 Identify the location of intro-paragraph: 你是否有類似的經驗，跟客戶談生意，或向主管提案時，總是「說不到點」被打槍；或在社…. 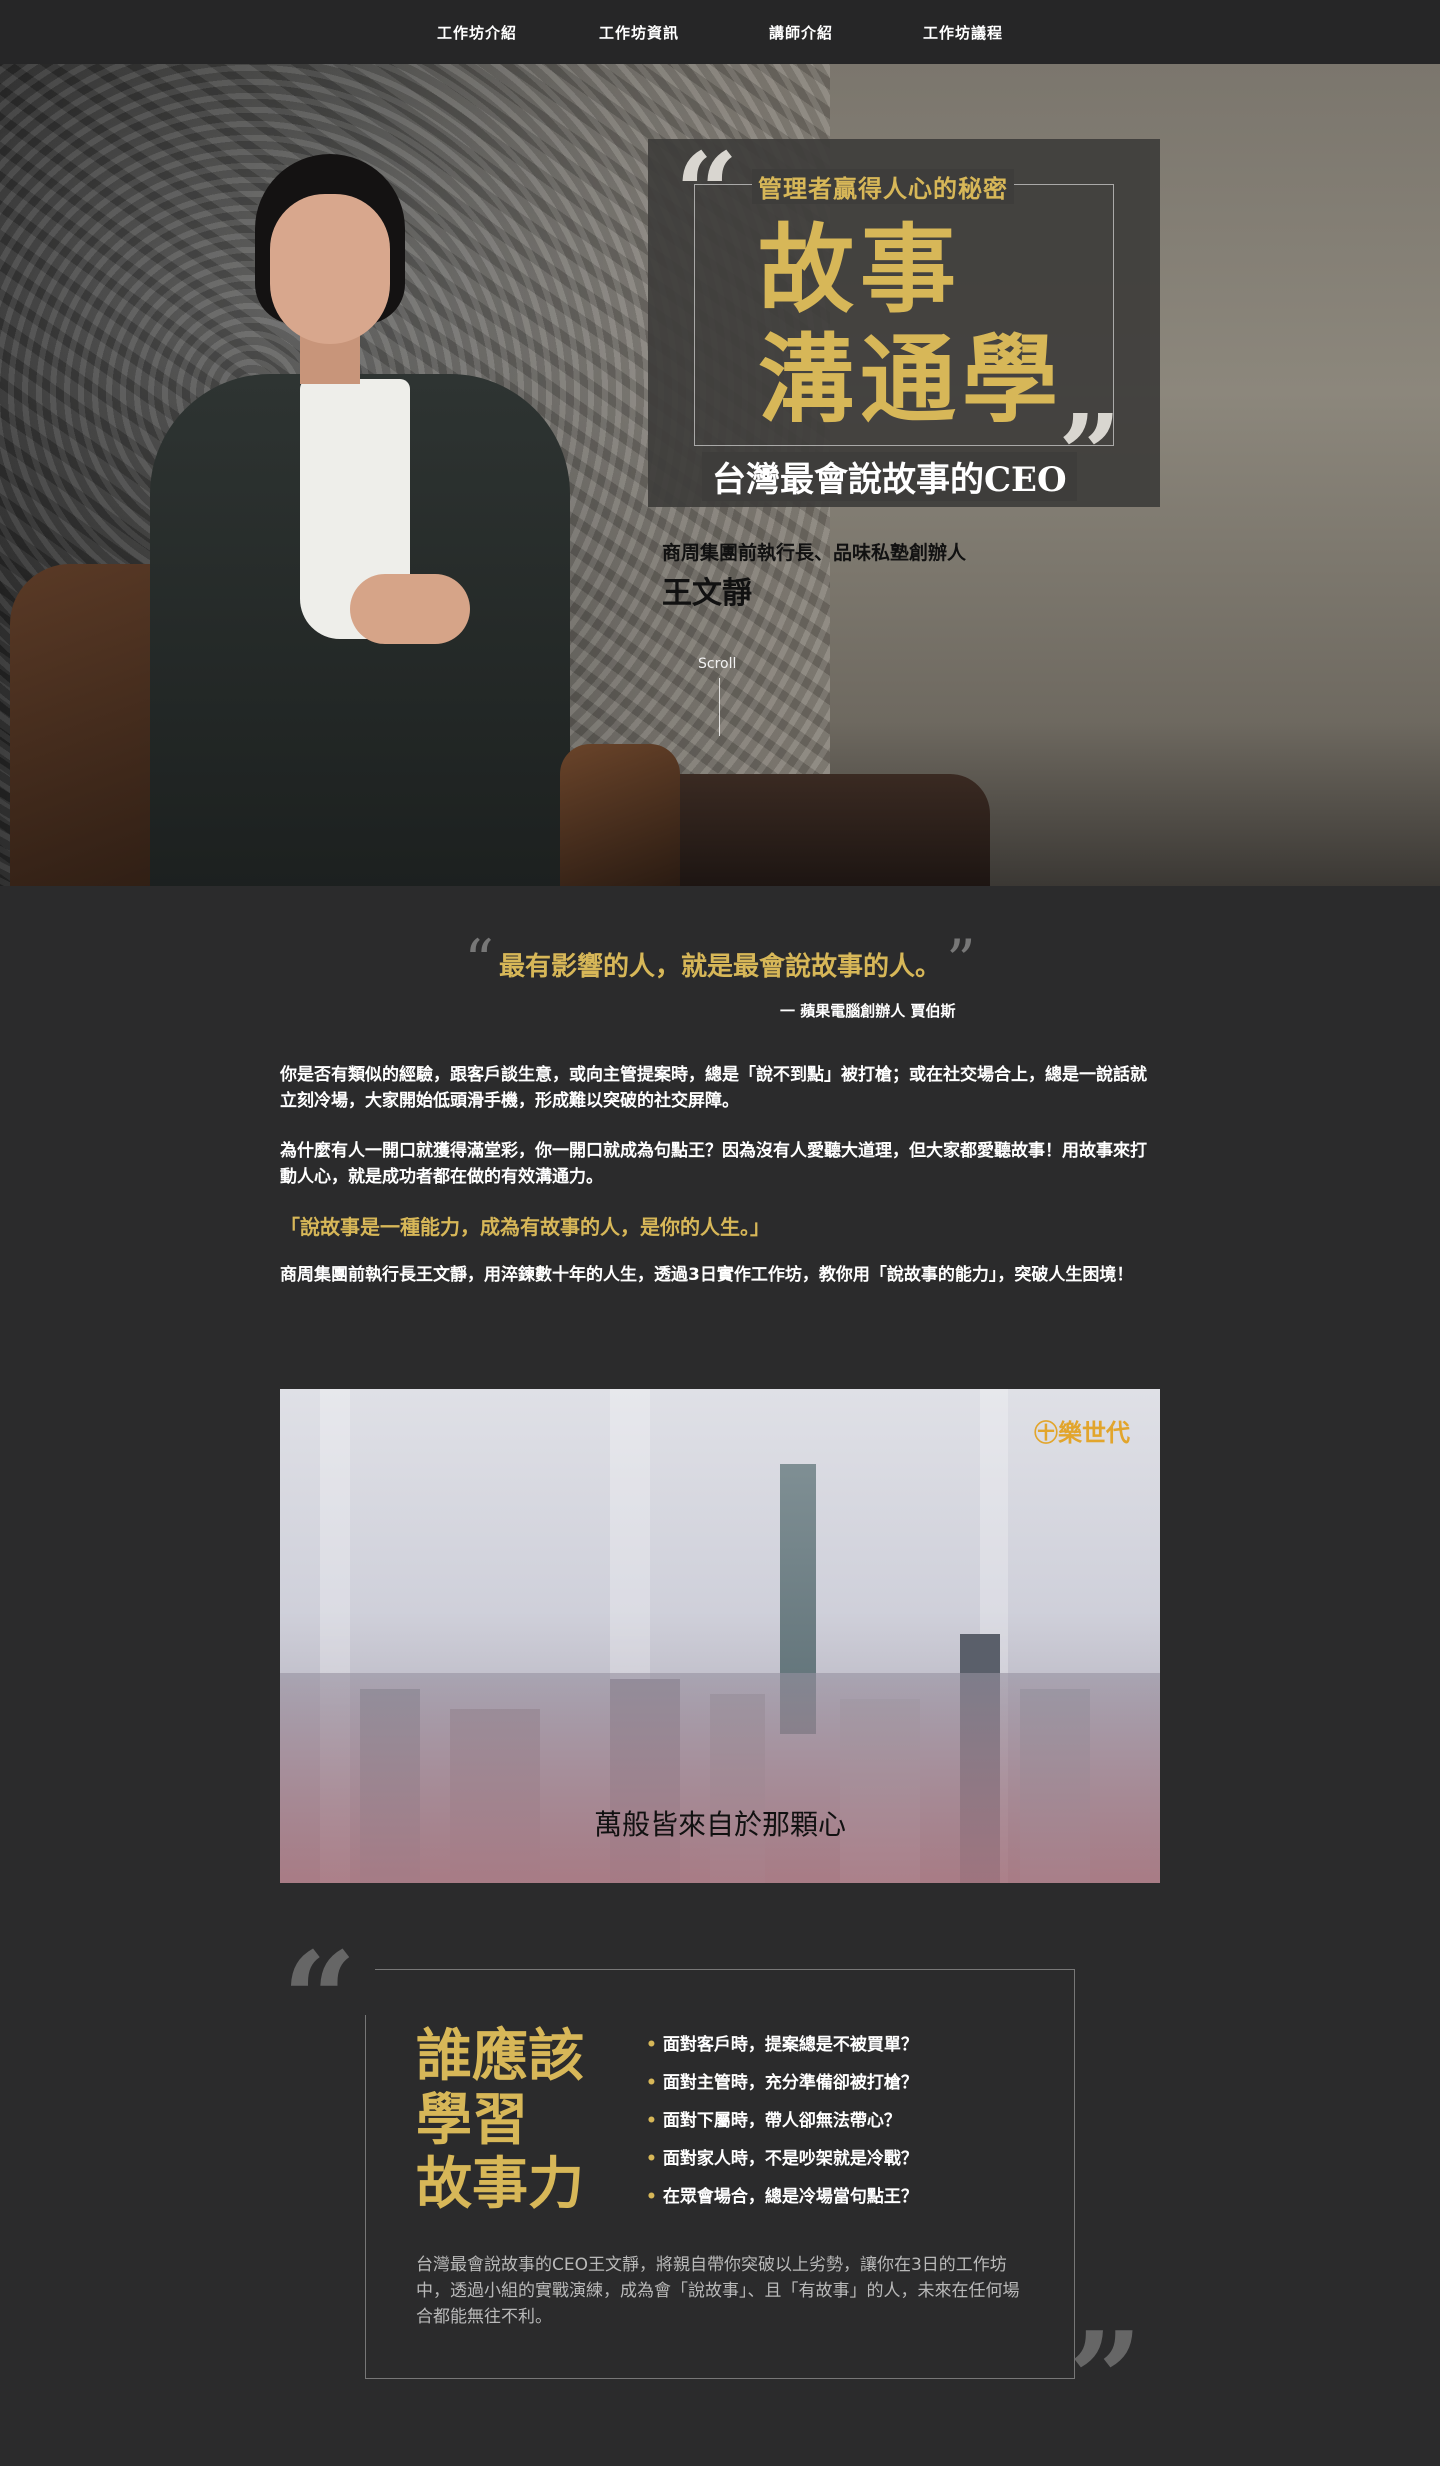
(713, 1088).